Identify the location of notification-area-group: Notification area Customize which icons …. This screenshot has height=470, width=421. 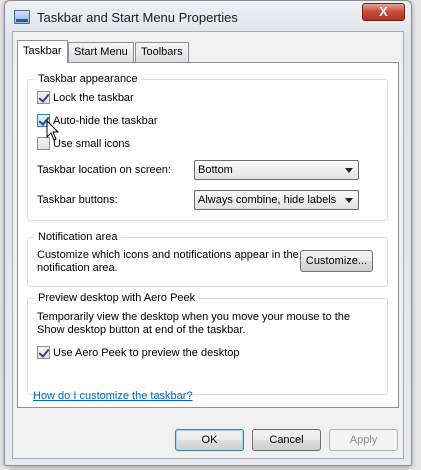
(207, 259).